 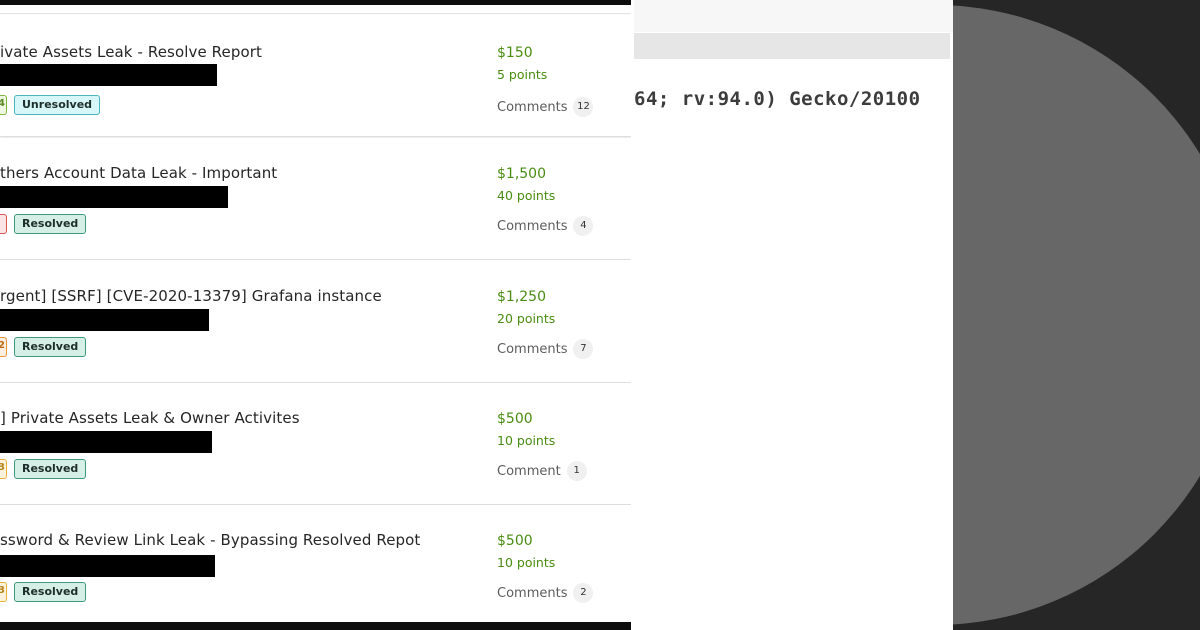 What do you see at coordinates (138, 173) in the screenshot?
I see `report-title: thers Account Data Leak - Important` at bounding box center [138, 173].